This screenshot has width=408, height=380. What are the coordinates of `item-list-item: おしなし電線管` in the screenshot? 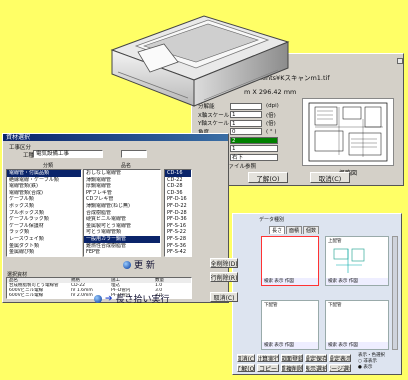 It's located at (122, 173).